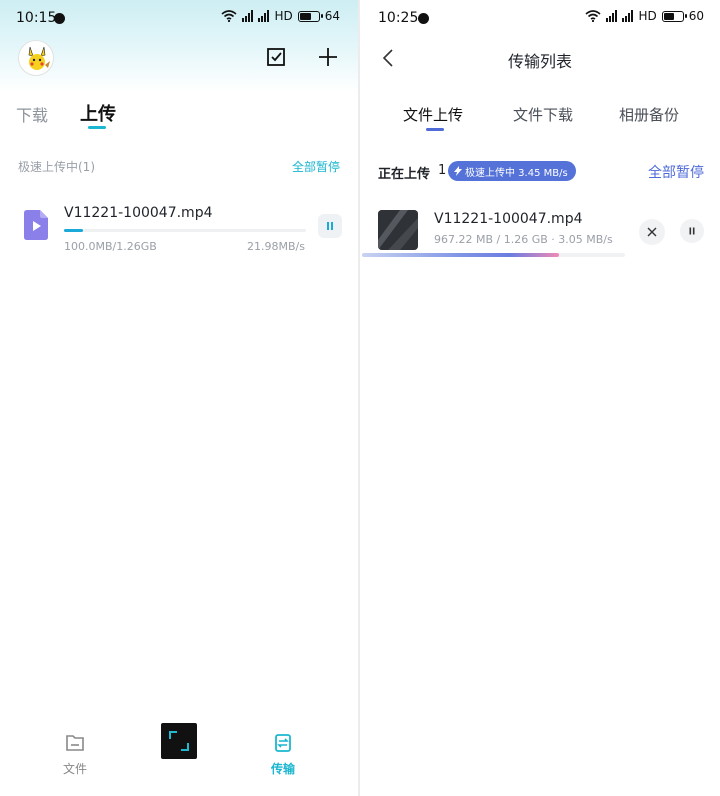  I want to click on battery-level: 64, so click(332, 16).